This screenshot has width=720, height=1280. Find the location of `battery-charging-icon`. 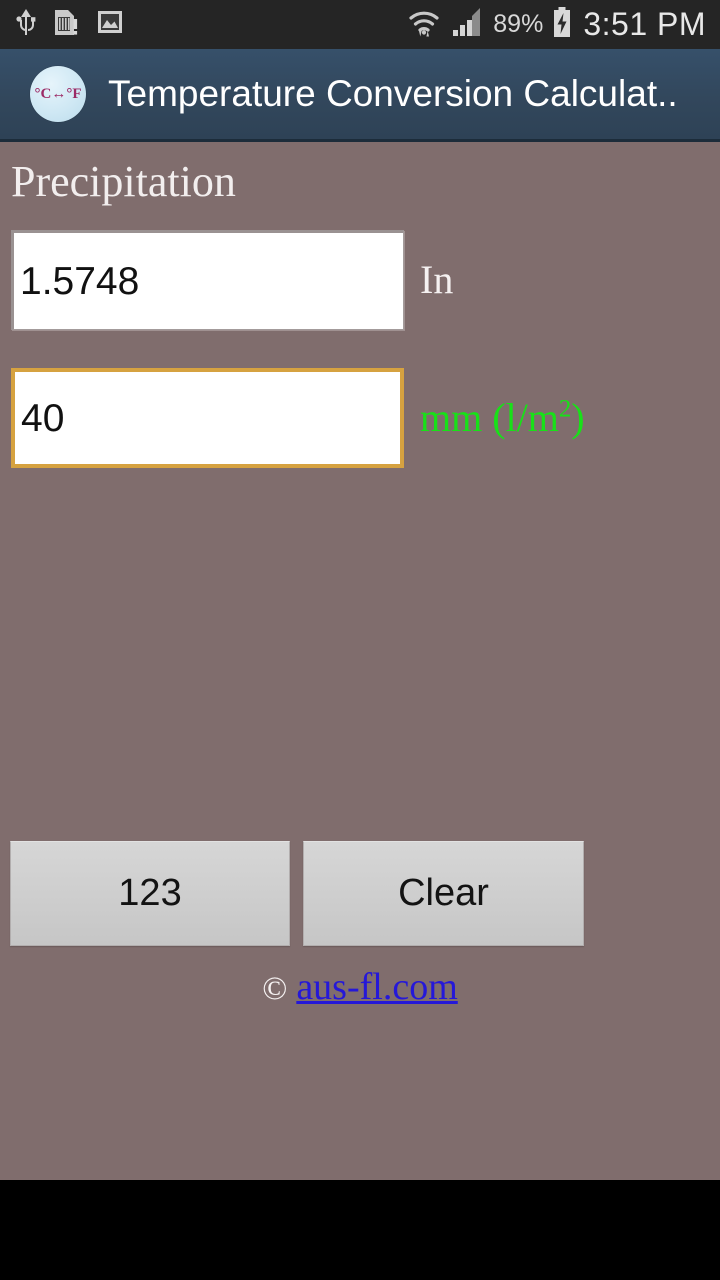

battery-charging-icon is located at coordinates (562, 24).